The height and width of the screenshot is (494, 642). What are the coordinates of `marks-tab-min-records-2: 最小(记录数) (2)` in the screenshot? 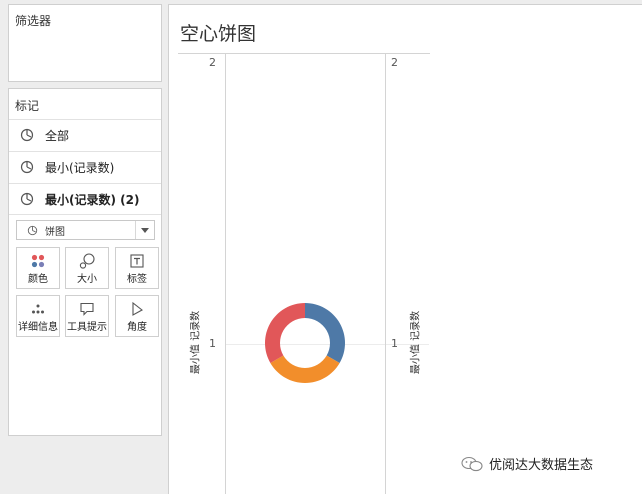 It's located at (85, 198).